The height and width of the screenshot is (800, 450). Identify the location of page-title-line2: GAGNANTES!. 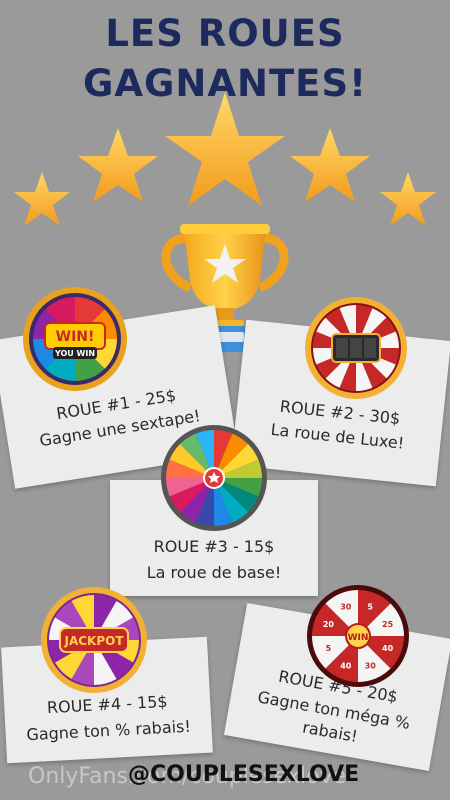
(225, 83).